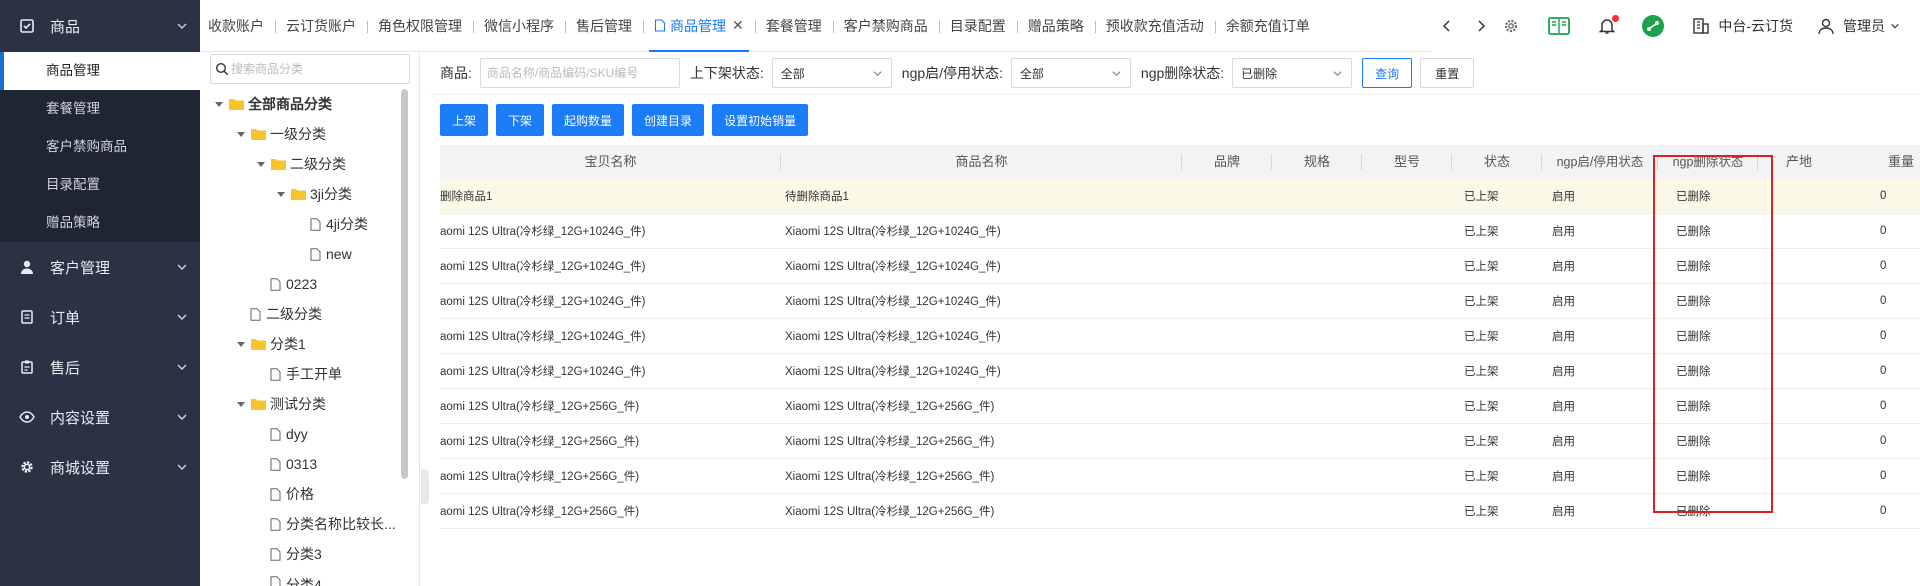 Image resolution: width=1920 pixels, height=586 pixels. Describe the element at coordinates (237, 26) in the screenshot. I see `tab-collection-account: 收款账户` at that location.